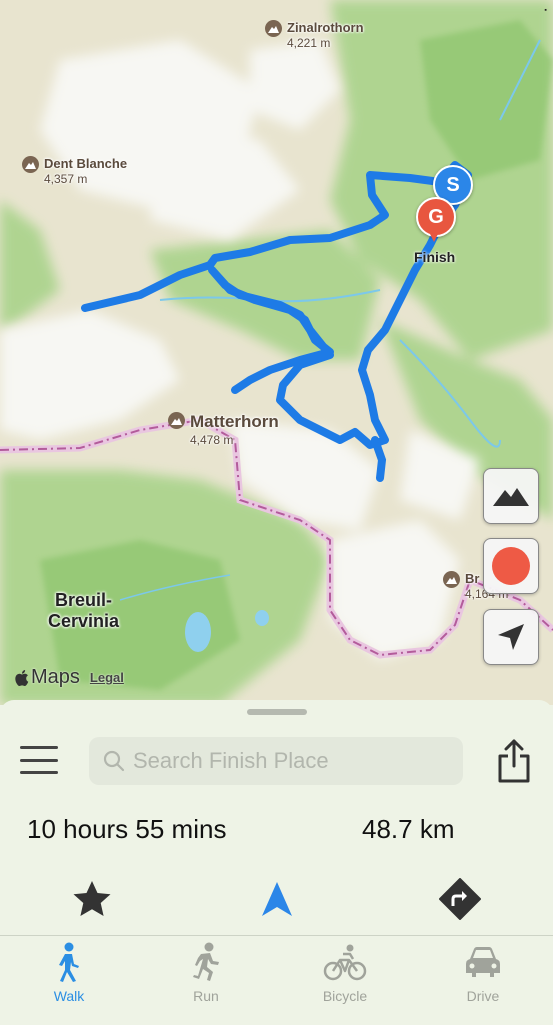  I want to click on travel-mode-tabbar: Walk Run Bicycle Drive, so click(276, 980).